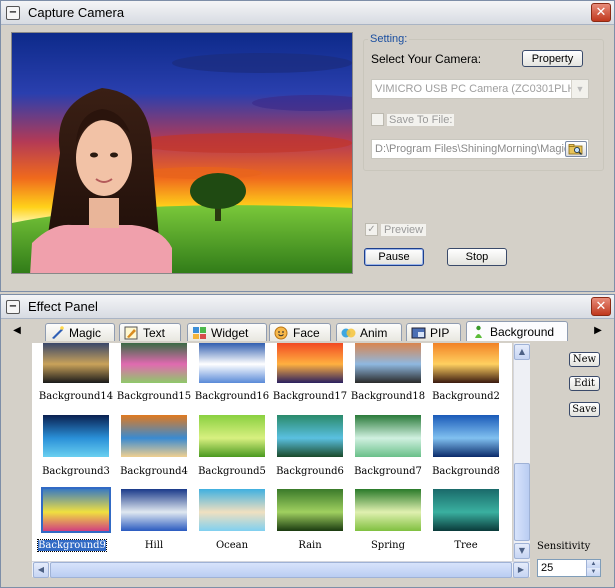 Image resolution: width=615 pixels, height=588 pixels. What do you see at coordinates (521, 452) in the screenshot?
I see `vertical-scrollbar: ▲ ▼` at bounding box center [521, 452].